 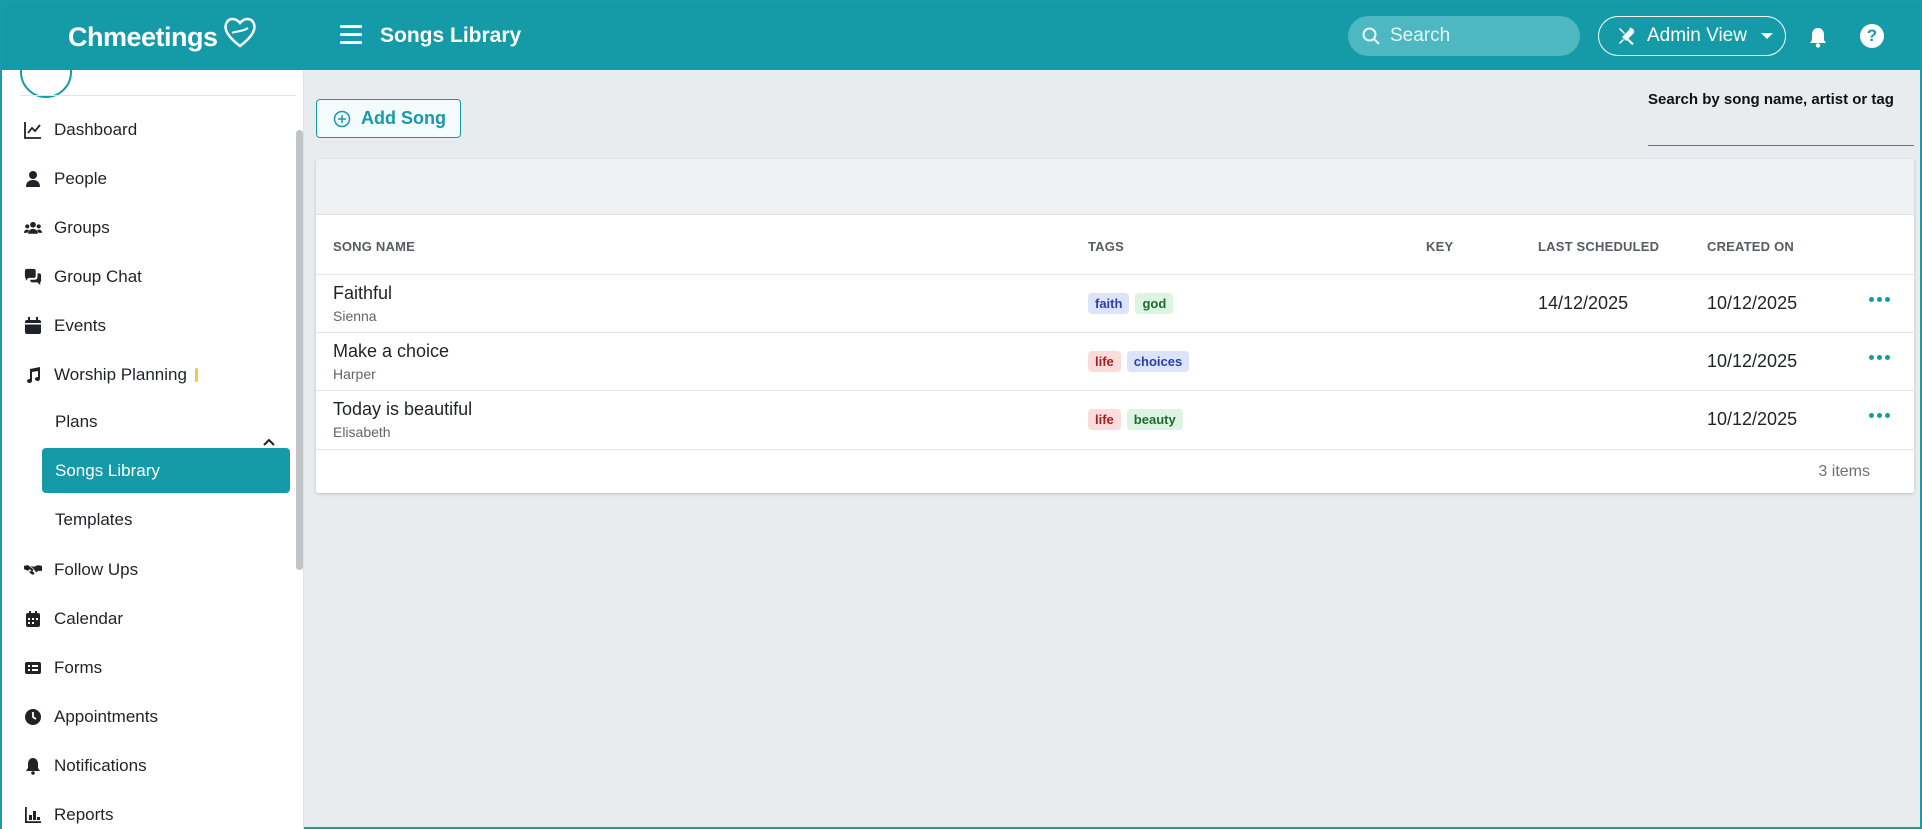 What do you see at coordinates (1420, 35) in the screenshot?
I see `search-placeholder: Search` at bounding box center [1420, 35].